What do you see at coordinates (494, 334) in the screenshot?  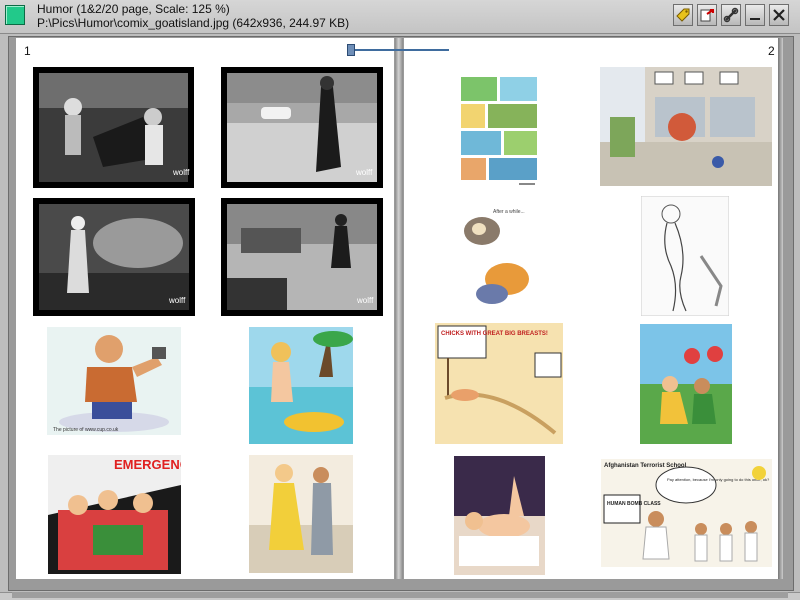 I see `sign-text: CHICKS WITH GREAT BIG BREASTS!` at bounding box center [494, 334].